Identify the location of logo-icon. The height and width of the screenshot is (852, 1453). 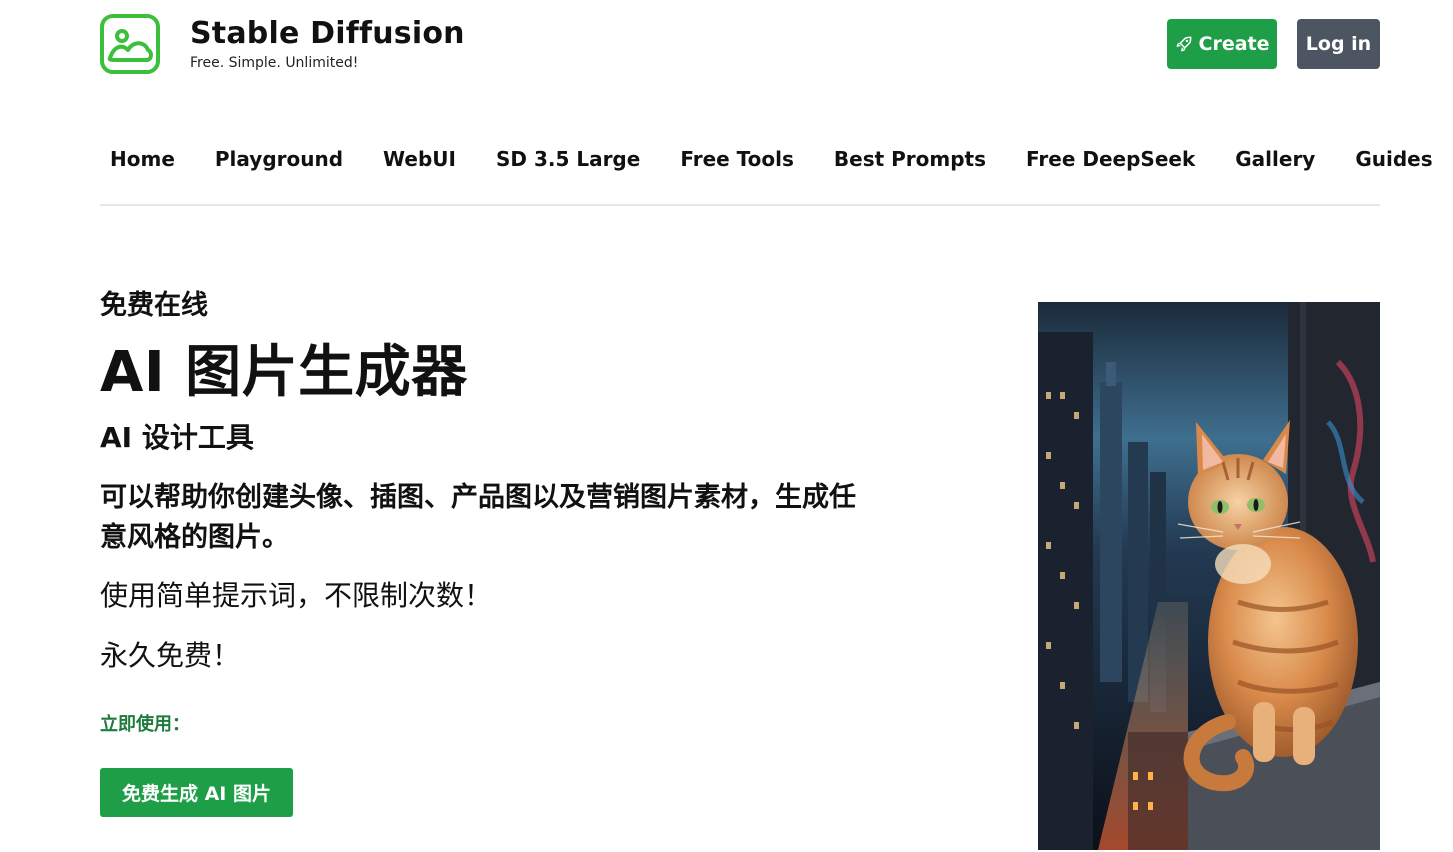
(130, 44).